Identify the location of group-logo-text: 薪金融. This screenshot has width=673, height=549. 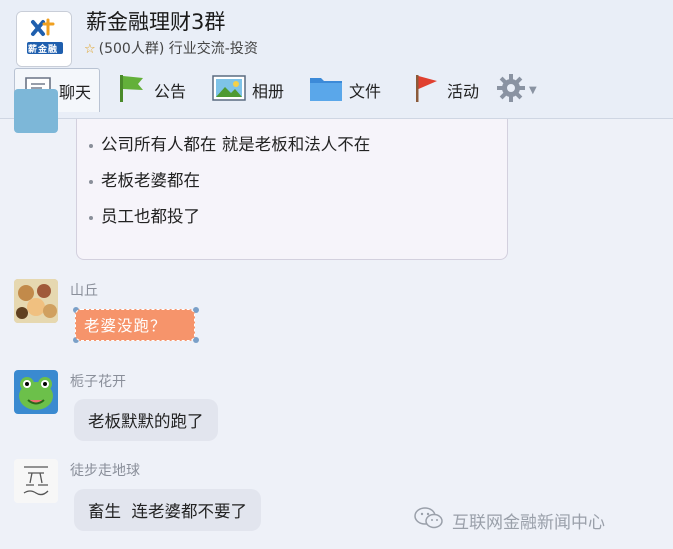
(43, 50).